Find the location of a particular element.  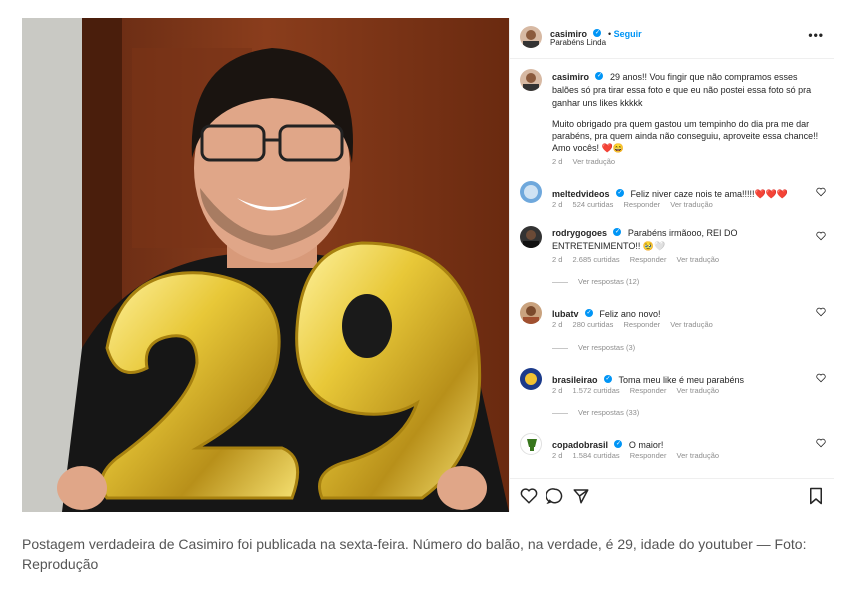

bookmark-icon is located at coordinates (816, 496).